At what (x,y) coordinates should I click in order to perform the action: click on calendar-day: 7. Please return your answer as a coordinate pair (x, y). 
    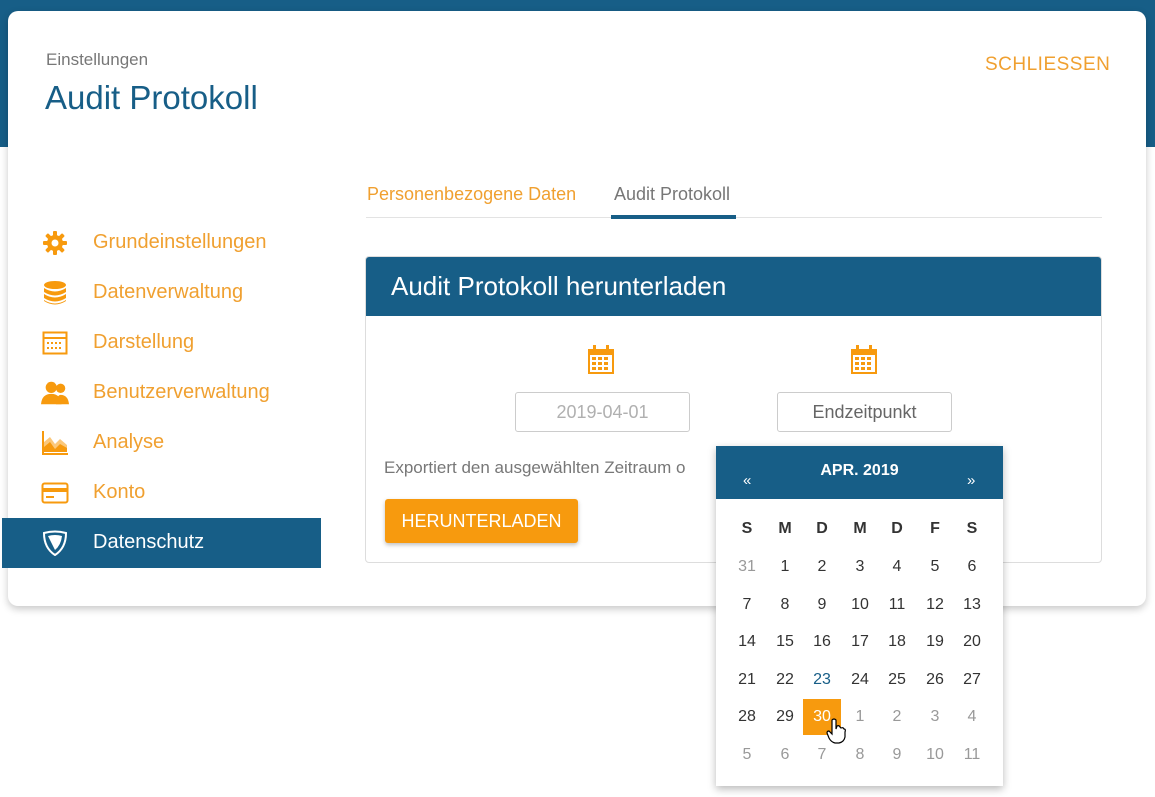
    Looking at the image, I should click on (747, 605).